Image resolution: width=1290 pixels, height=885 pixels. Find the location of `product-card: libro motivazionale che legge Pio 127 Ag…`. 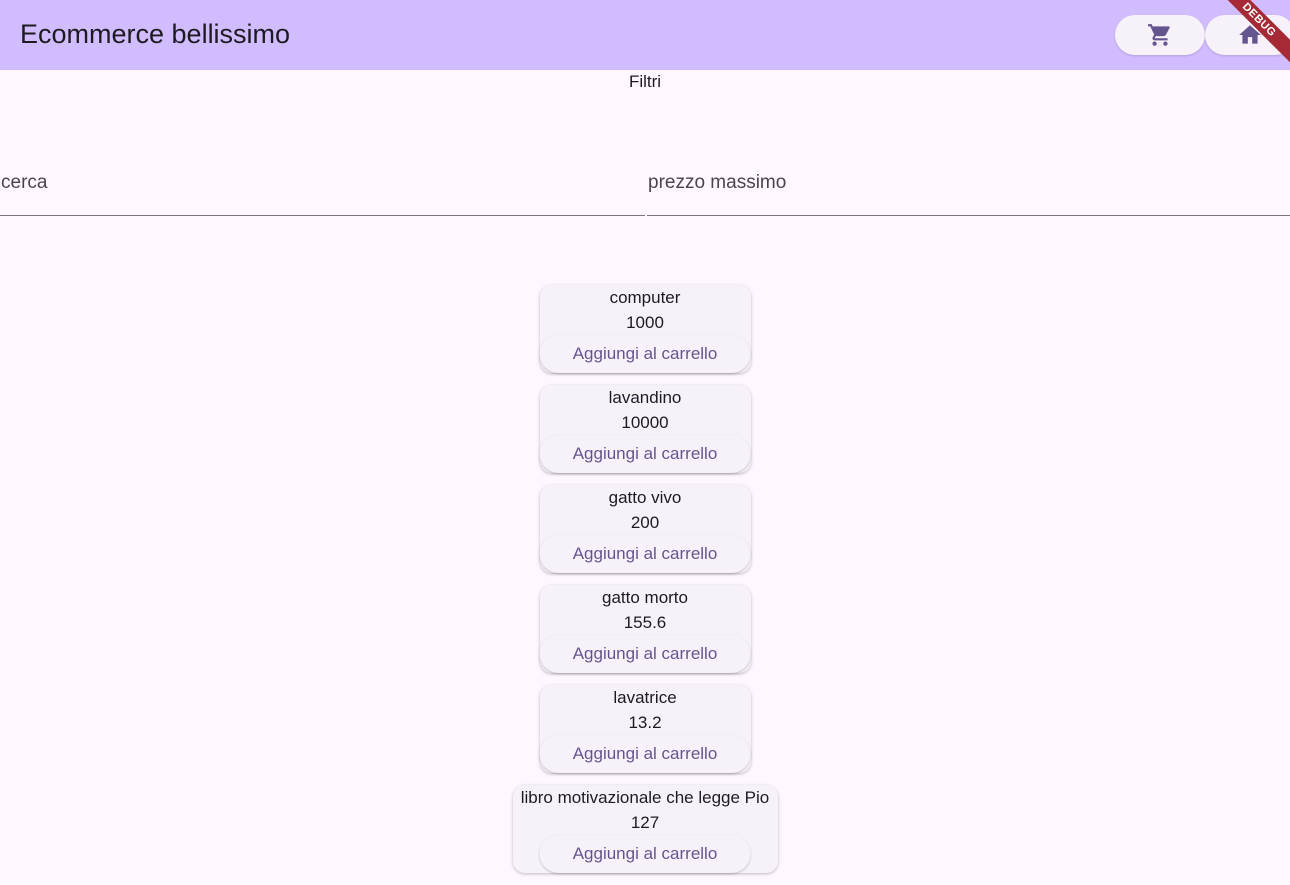

product-card: libro motivazionale che legge Pio 127 Ag… is located at coordinates (645, 829).